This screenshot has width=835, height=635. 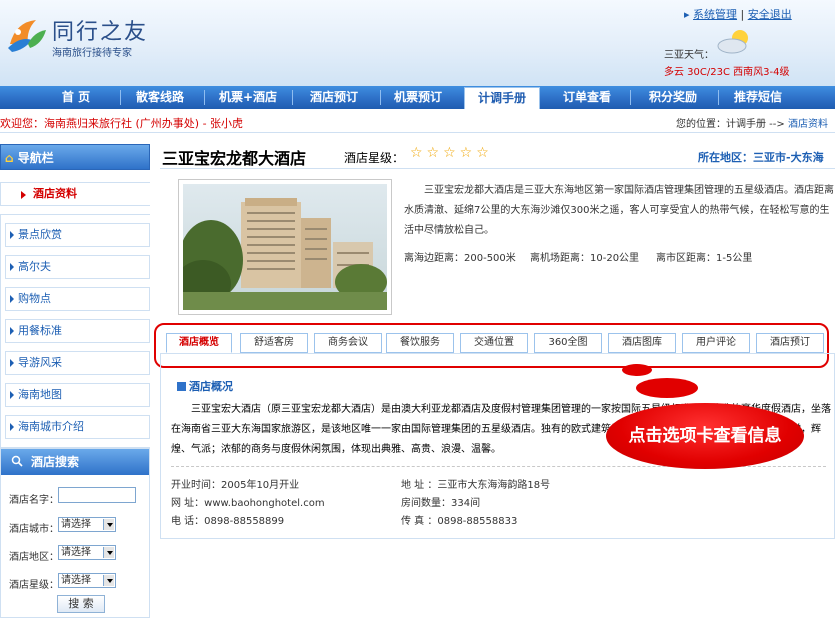 What do you see at coordinates (451, 153) in the screenshot?
I see `star-rating-icons: ☆☆☆☆☆` at bounding box center [451, 153].